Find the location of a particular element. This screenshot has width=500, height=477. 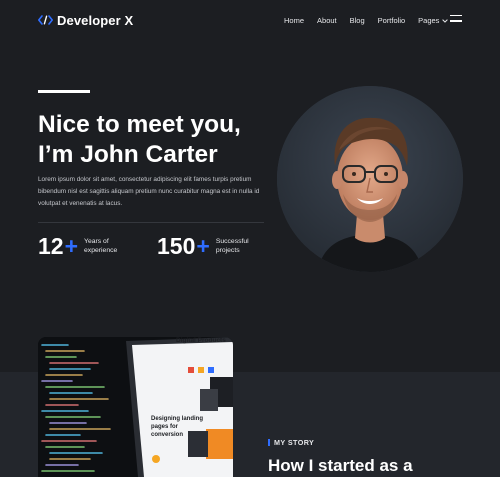

code-brackets-icon is located at coordinates (45, 20).